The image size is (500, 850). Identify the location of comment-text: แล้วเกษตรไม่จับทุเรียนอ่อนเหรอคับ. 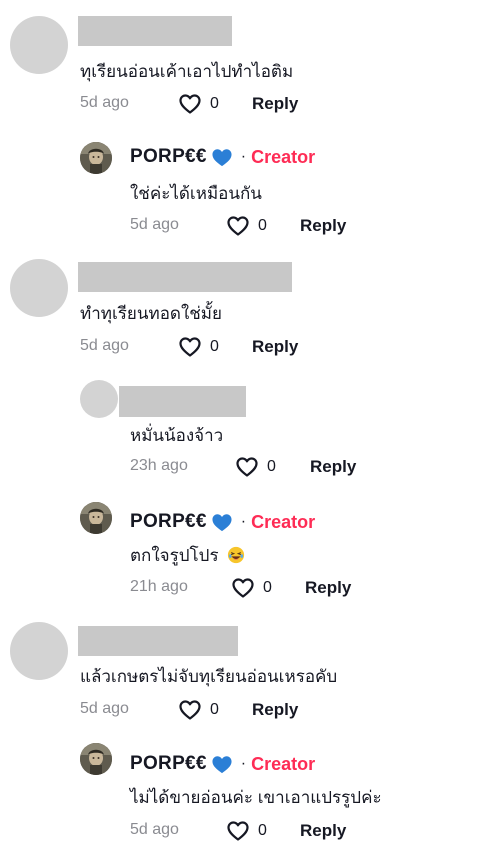
(209, 676).